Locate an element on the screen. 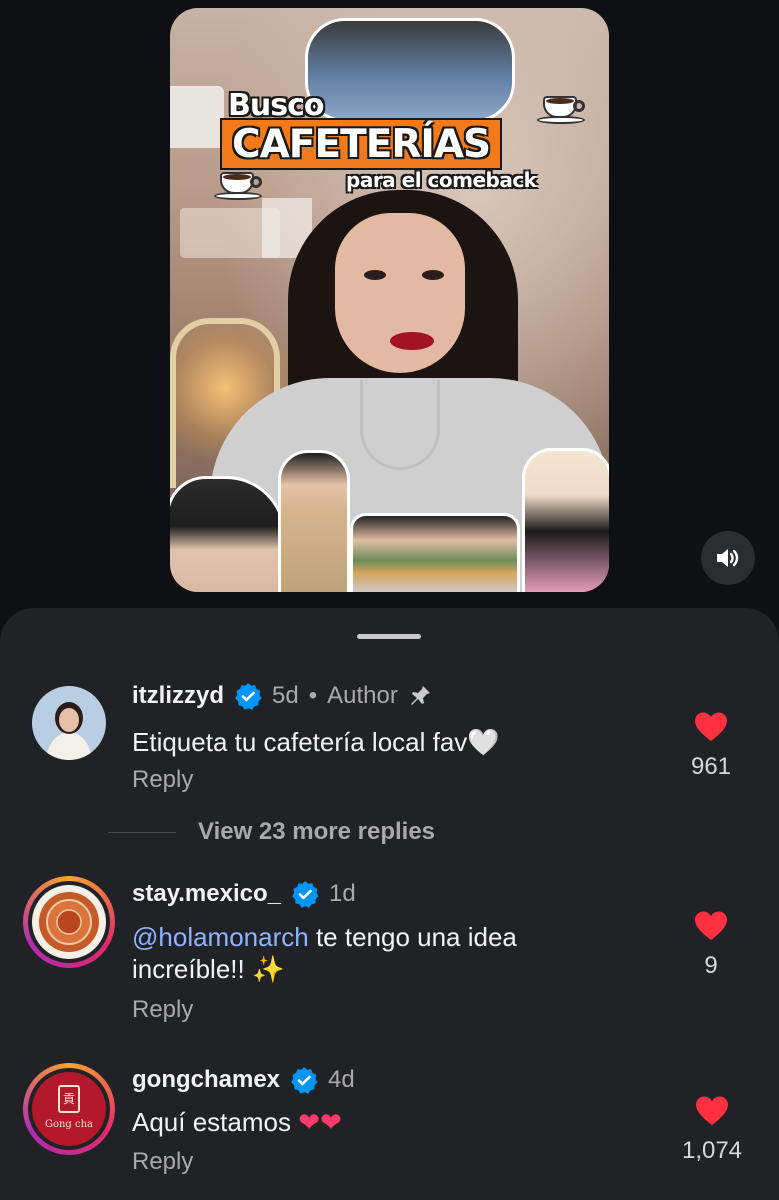 The height and width of the screenshot is (1200, 779). video-title-line3: para el comeback is located at coordinates (441, 180).